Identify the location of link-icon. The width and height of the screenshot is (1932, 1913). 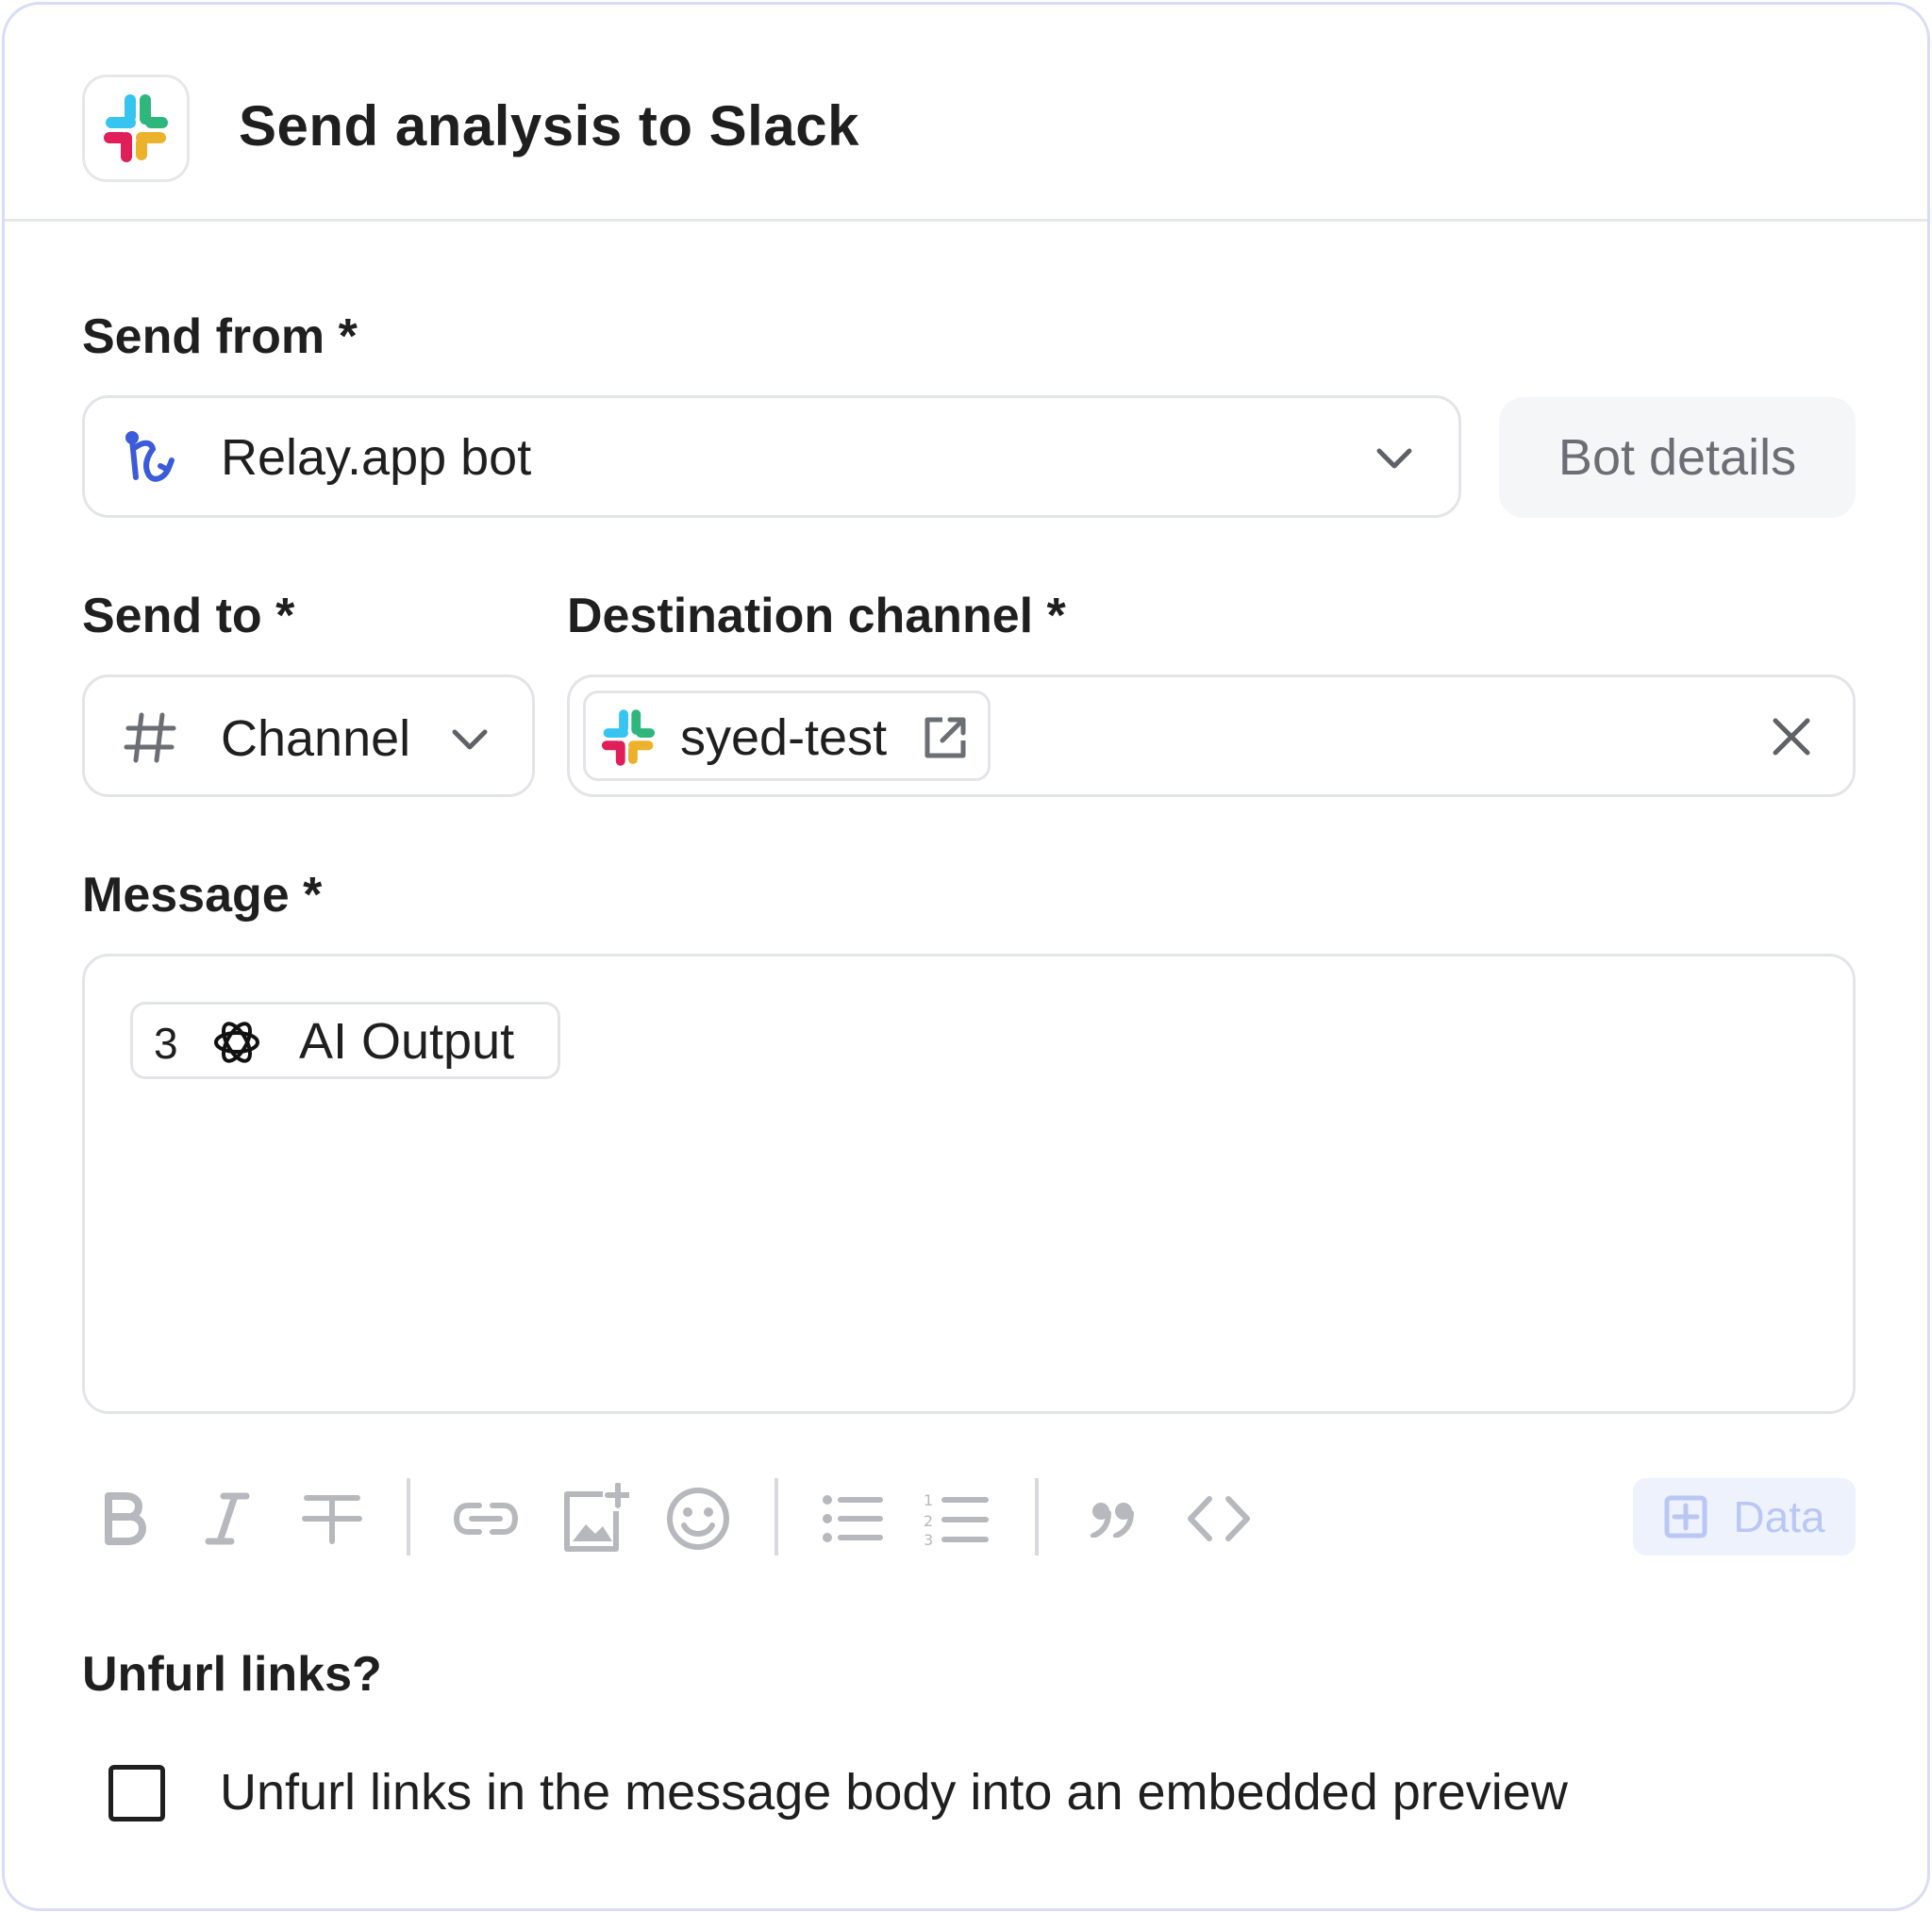
(486, 1518).